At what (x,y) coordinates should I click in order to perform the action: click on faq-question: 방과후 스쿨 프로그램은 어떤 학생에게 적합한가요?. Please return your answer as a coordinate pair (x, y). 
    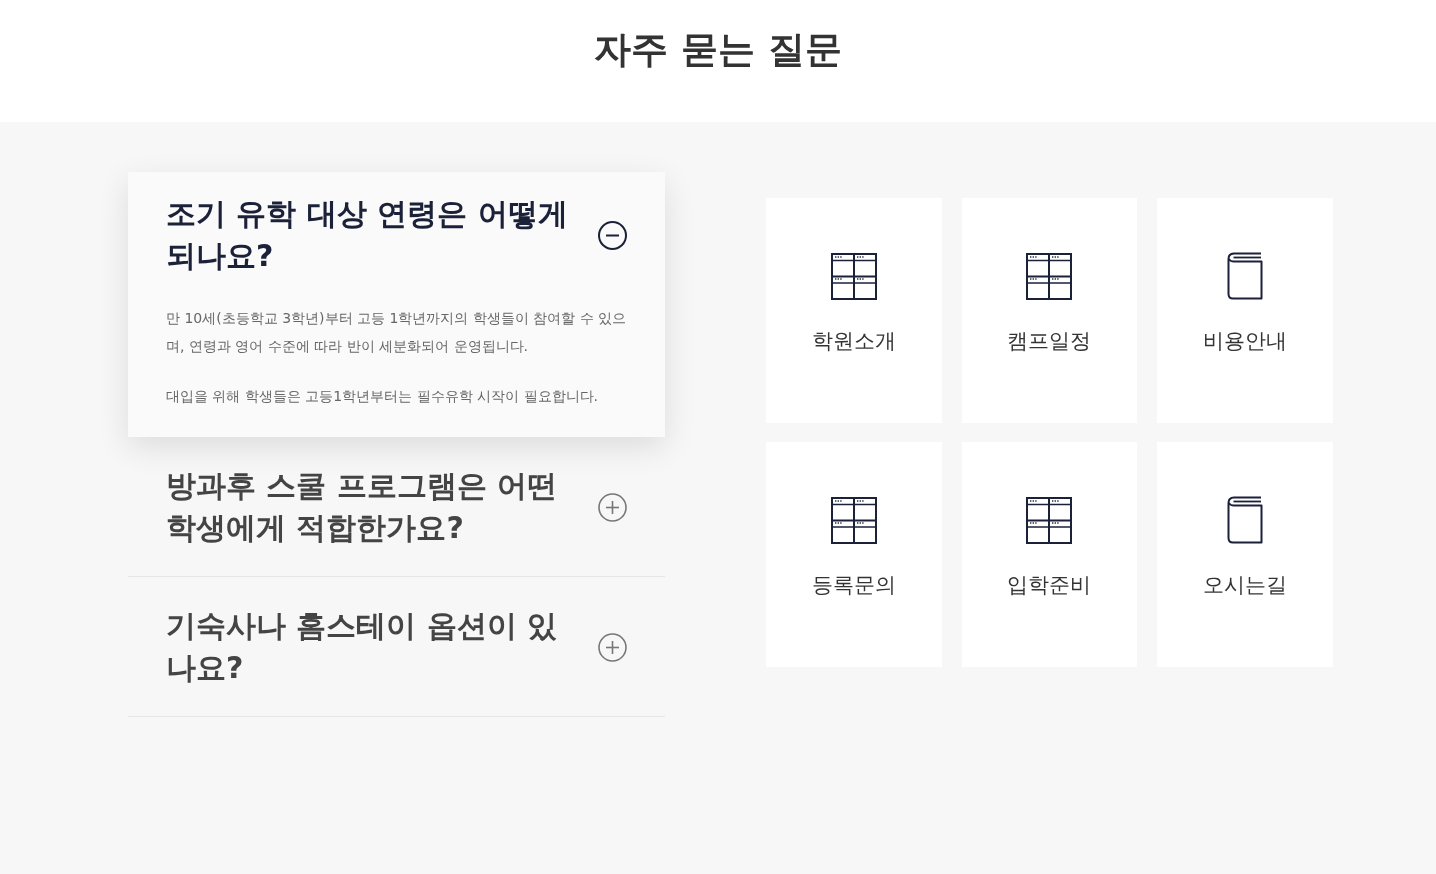
    Looking at the image, I should click on (396, 507).